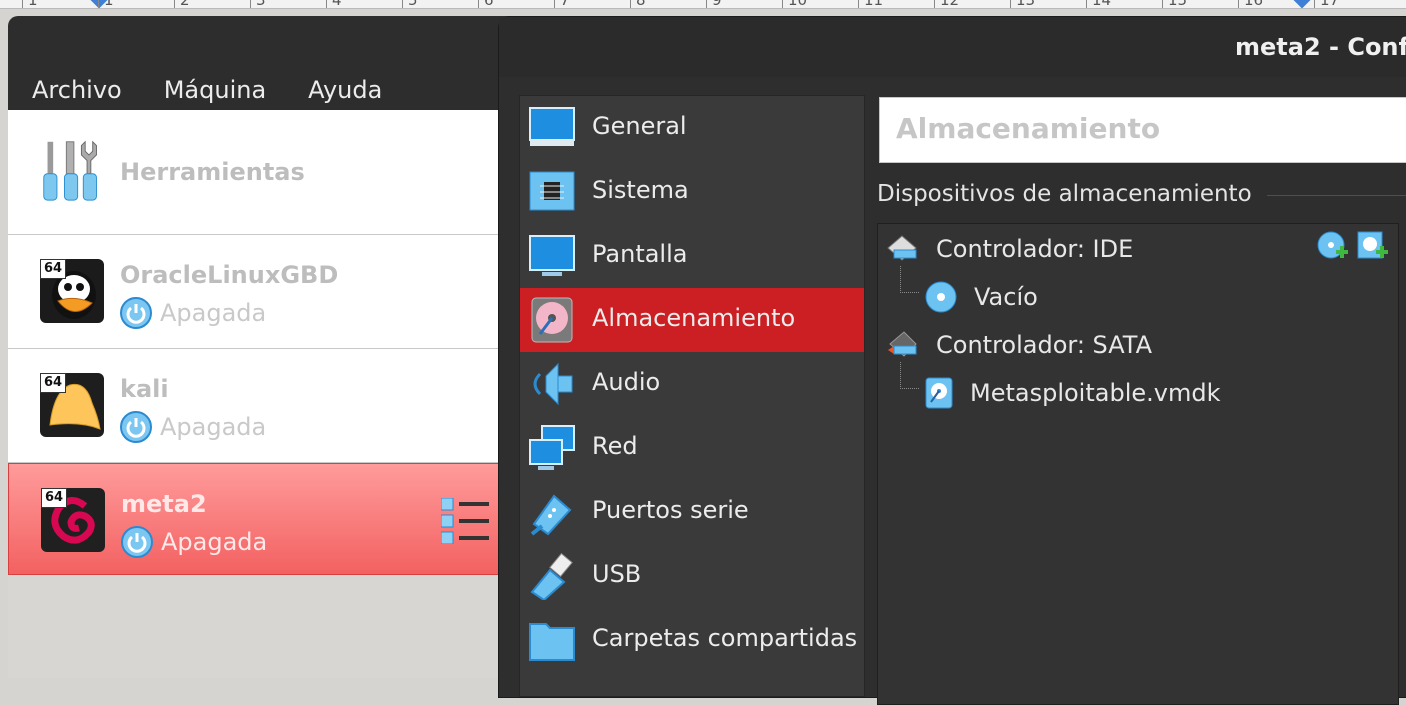  What do you see at coordinates (703, 4) in the screenshot?
I see `ruler: 1 1 2 3 4 5 6 7 8 9 10 11 12 13 14 15 16 17` at bounding box center [703, 4].